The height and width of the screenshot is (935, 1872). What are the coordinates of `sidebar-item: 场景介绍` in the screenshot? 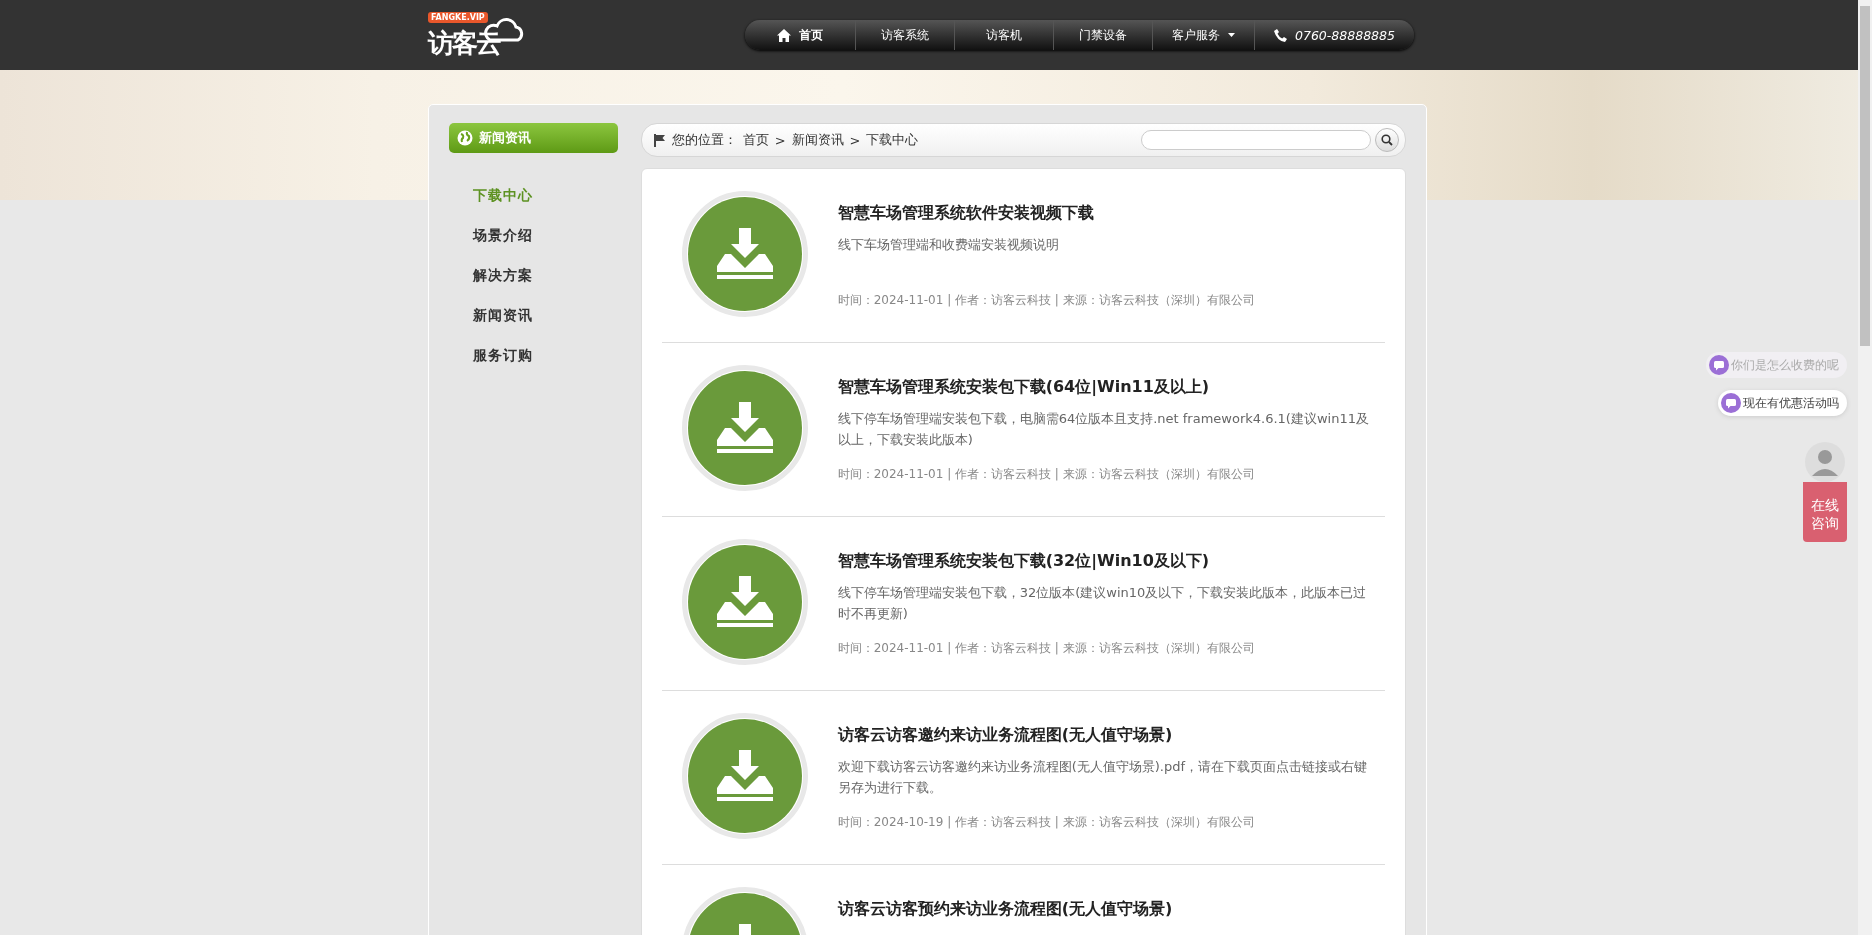 It's located at (503, 235).